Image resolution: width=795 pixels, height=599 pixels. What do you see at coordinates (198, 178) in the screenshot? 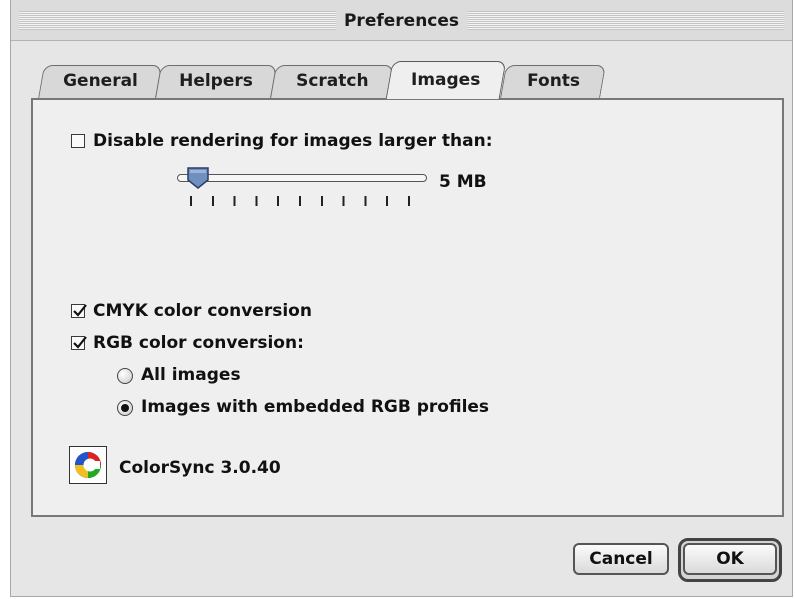
I see `size-slider-thumb` at bounding box center [198, 178].